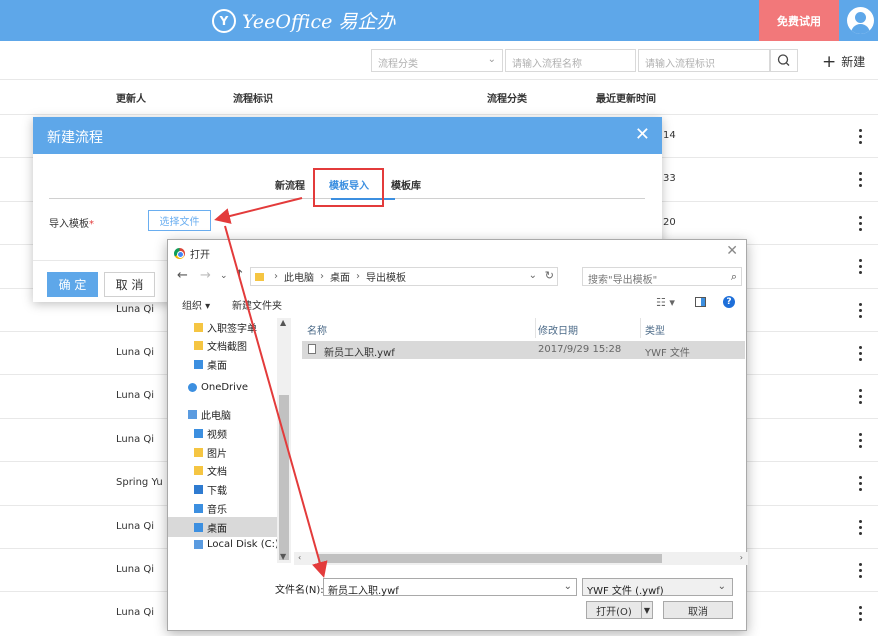 The height and width of the screenshot is (636, 878). What do you see at coordinates (558, 329) in the screenshot?
I see `col-header-modified: 修改日期` at bounding box center [558, 329].